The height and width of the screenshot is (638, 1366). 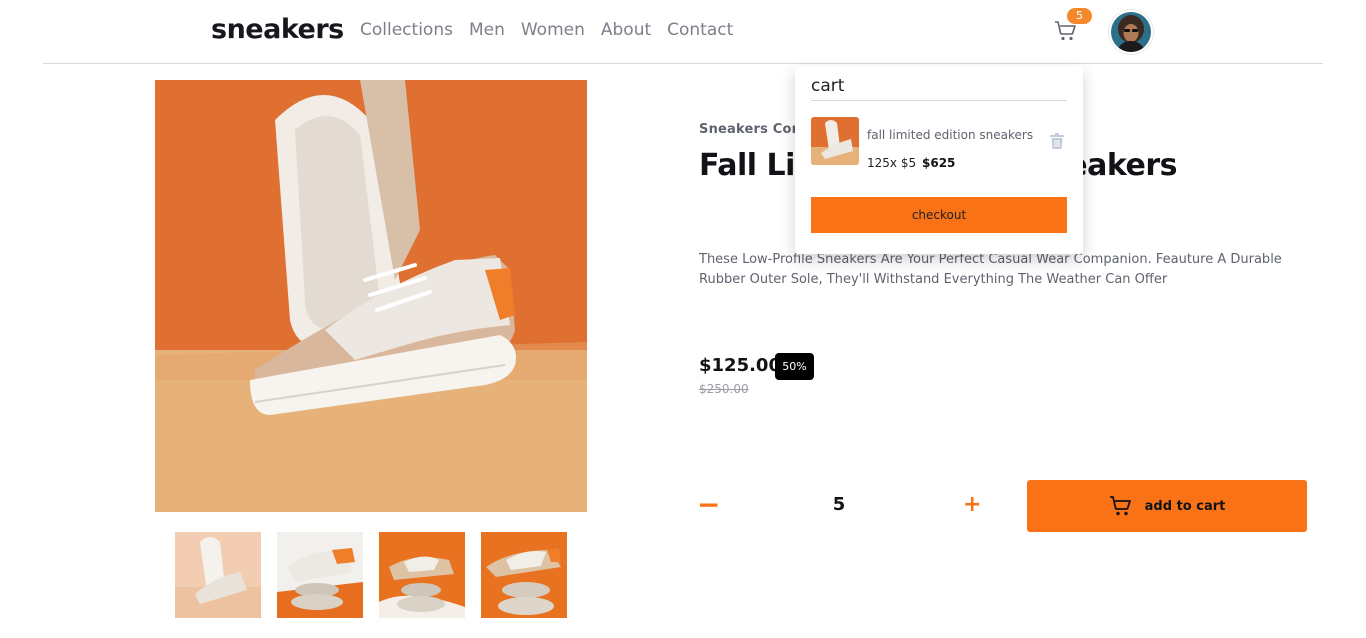 I want to click on current-price: $125.00, so click(x=740, y=365).